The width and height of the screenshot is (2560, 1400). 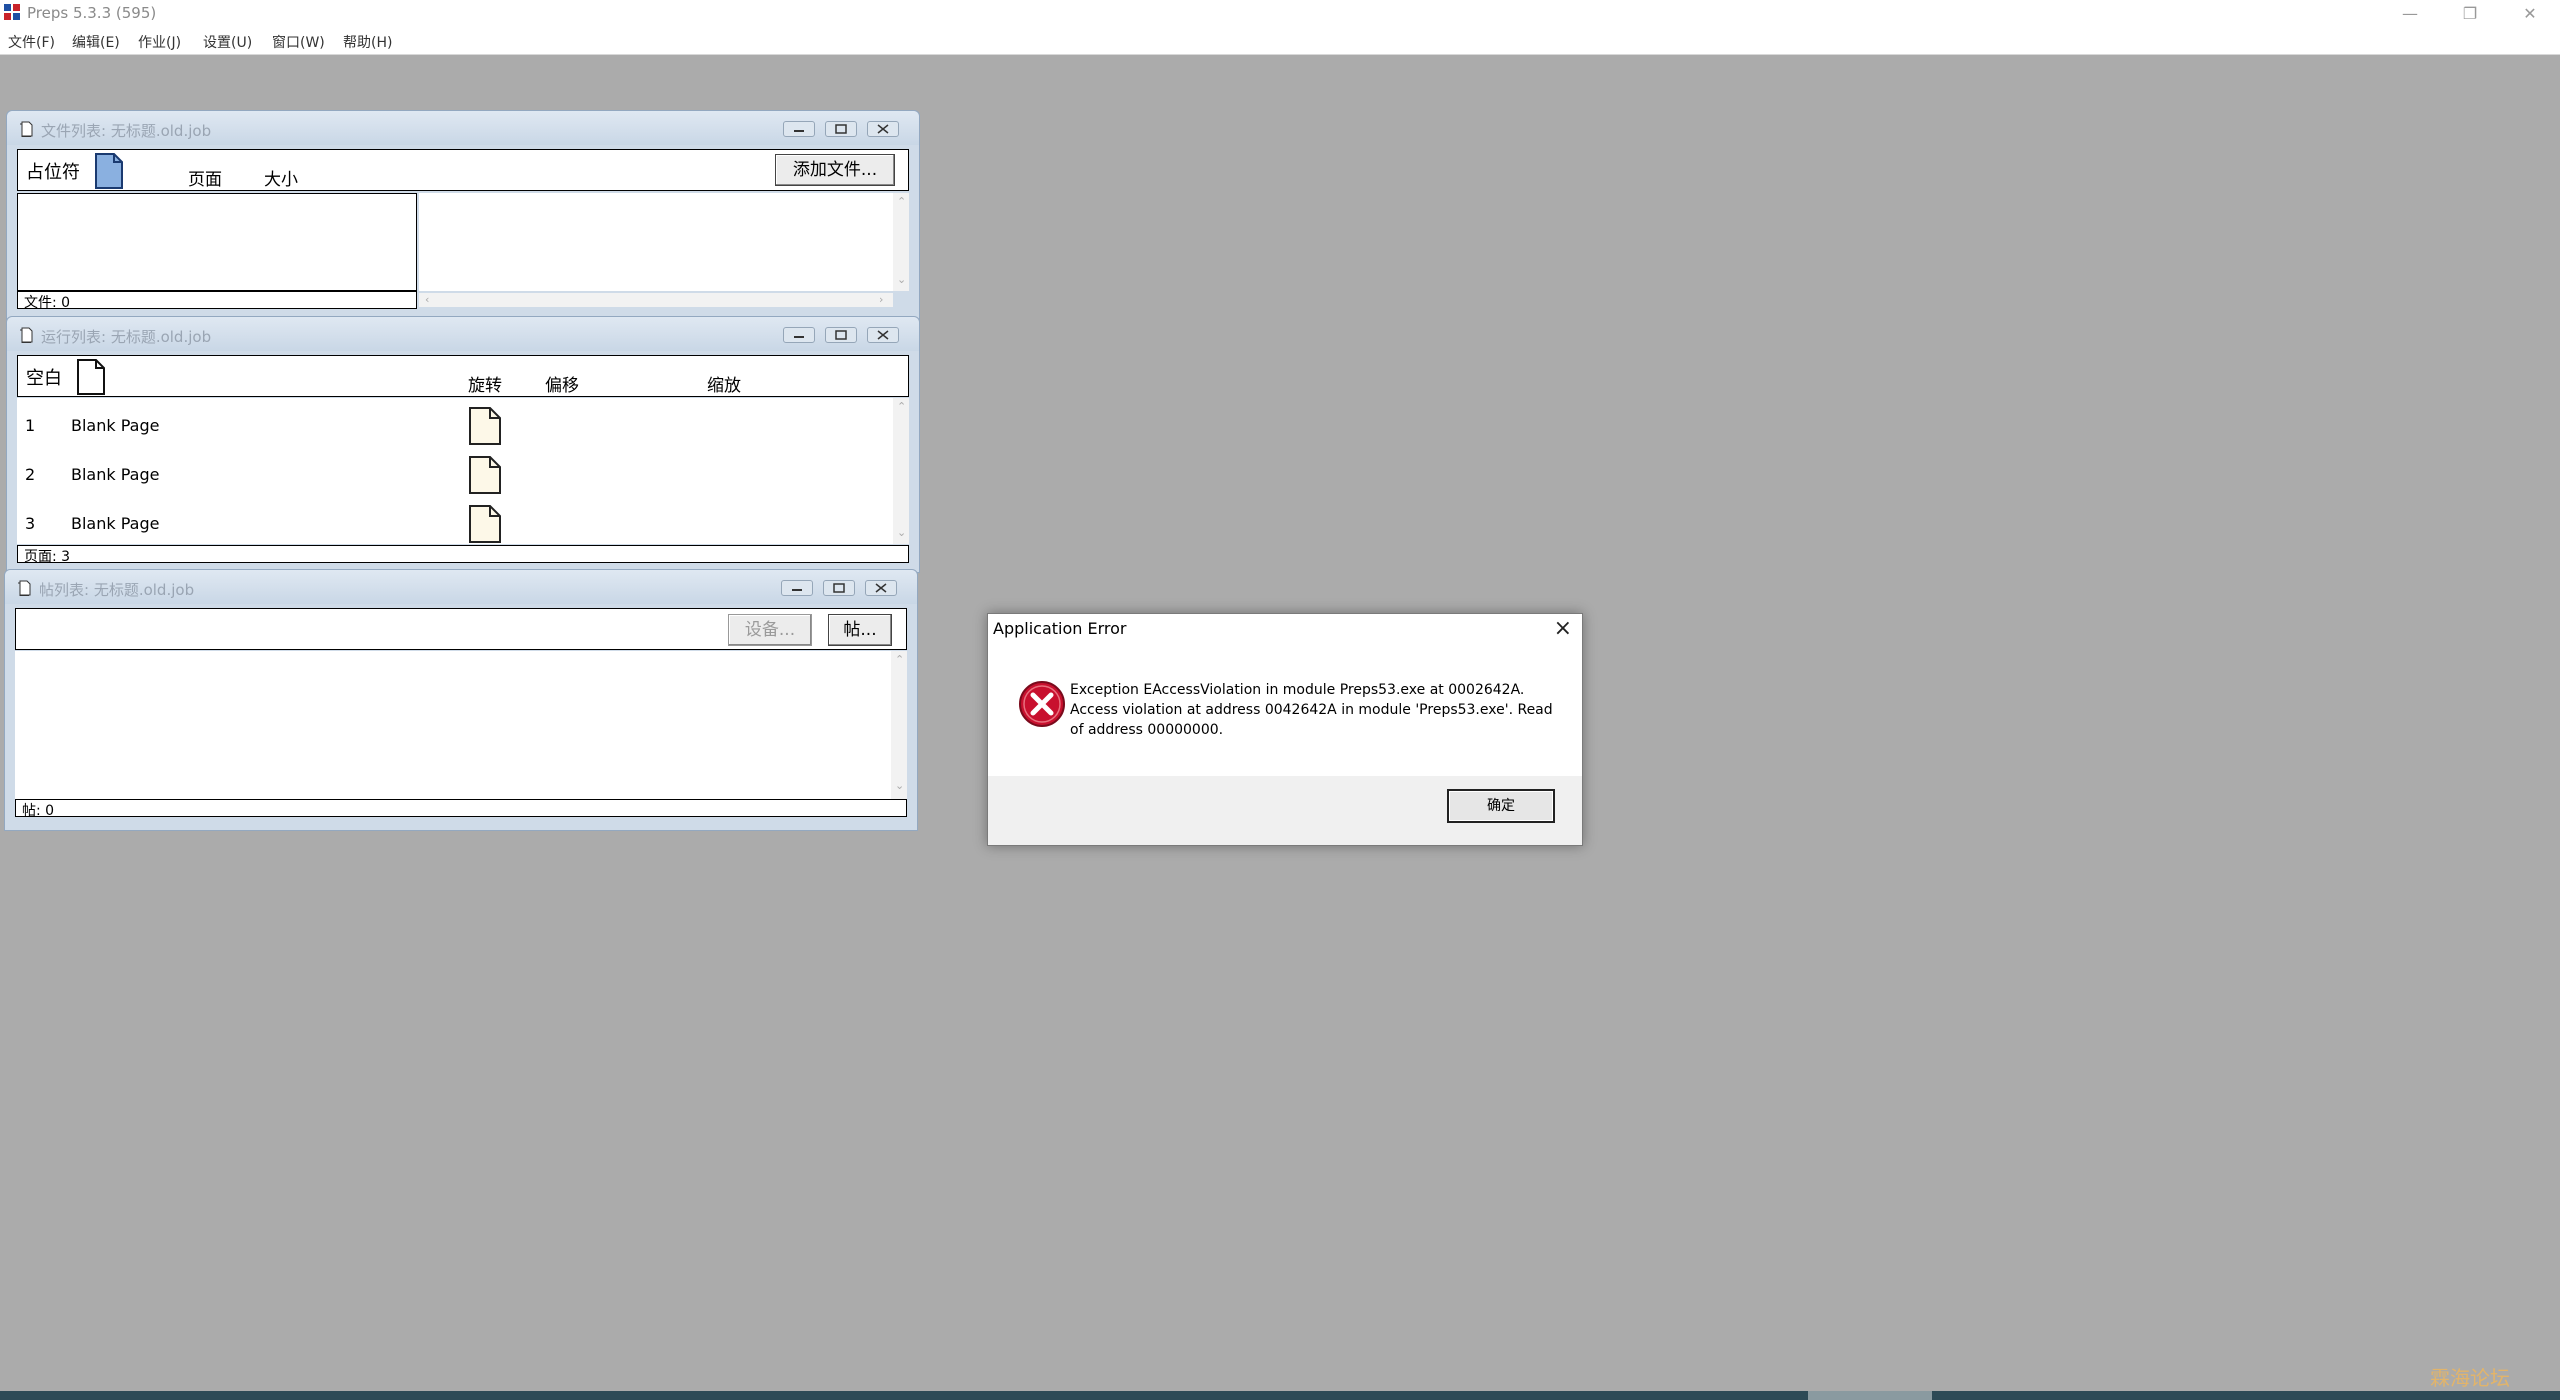 What do you see at coordinates (47, 557) in the screenshot?
I see `page-count: 页面: 3` at bounding box center [47, 557].